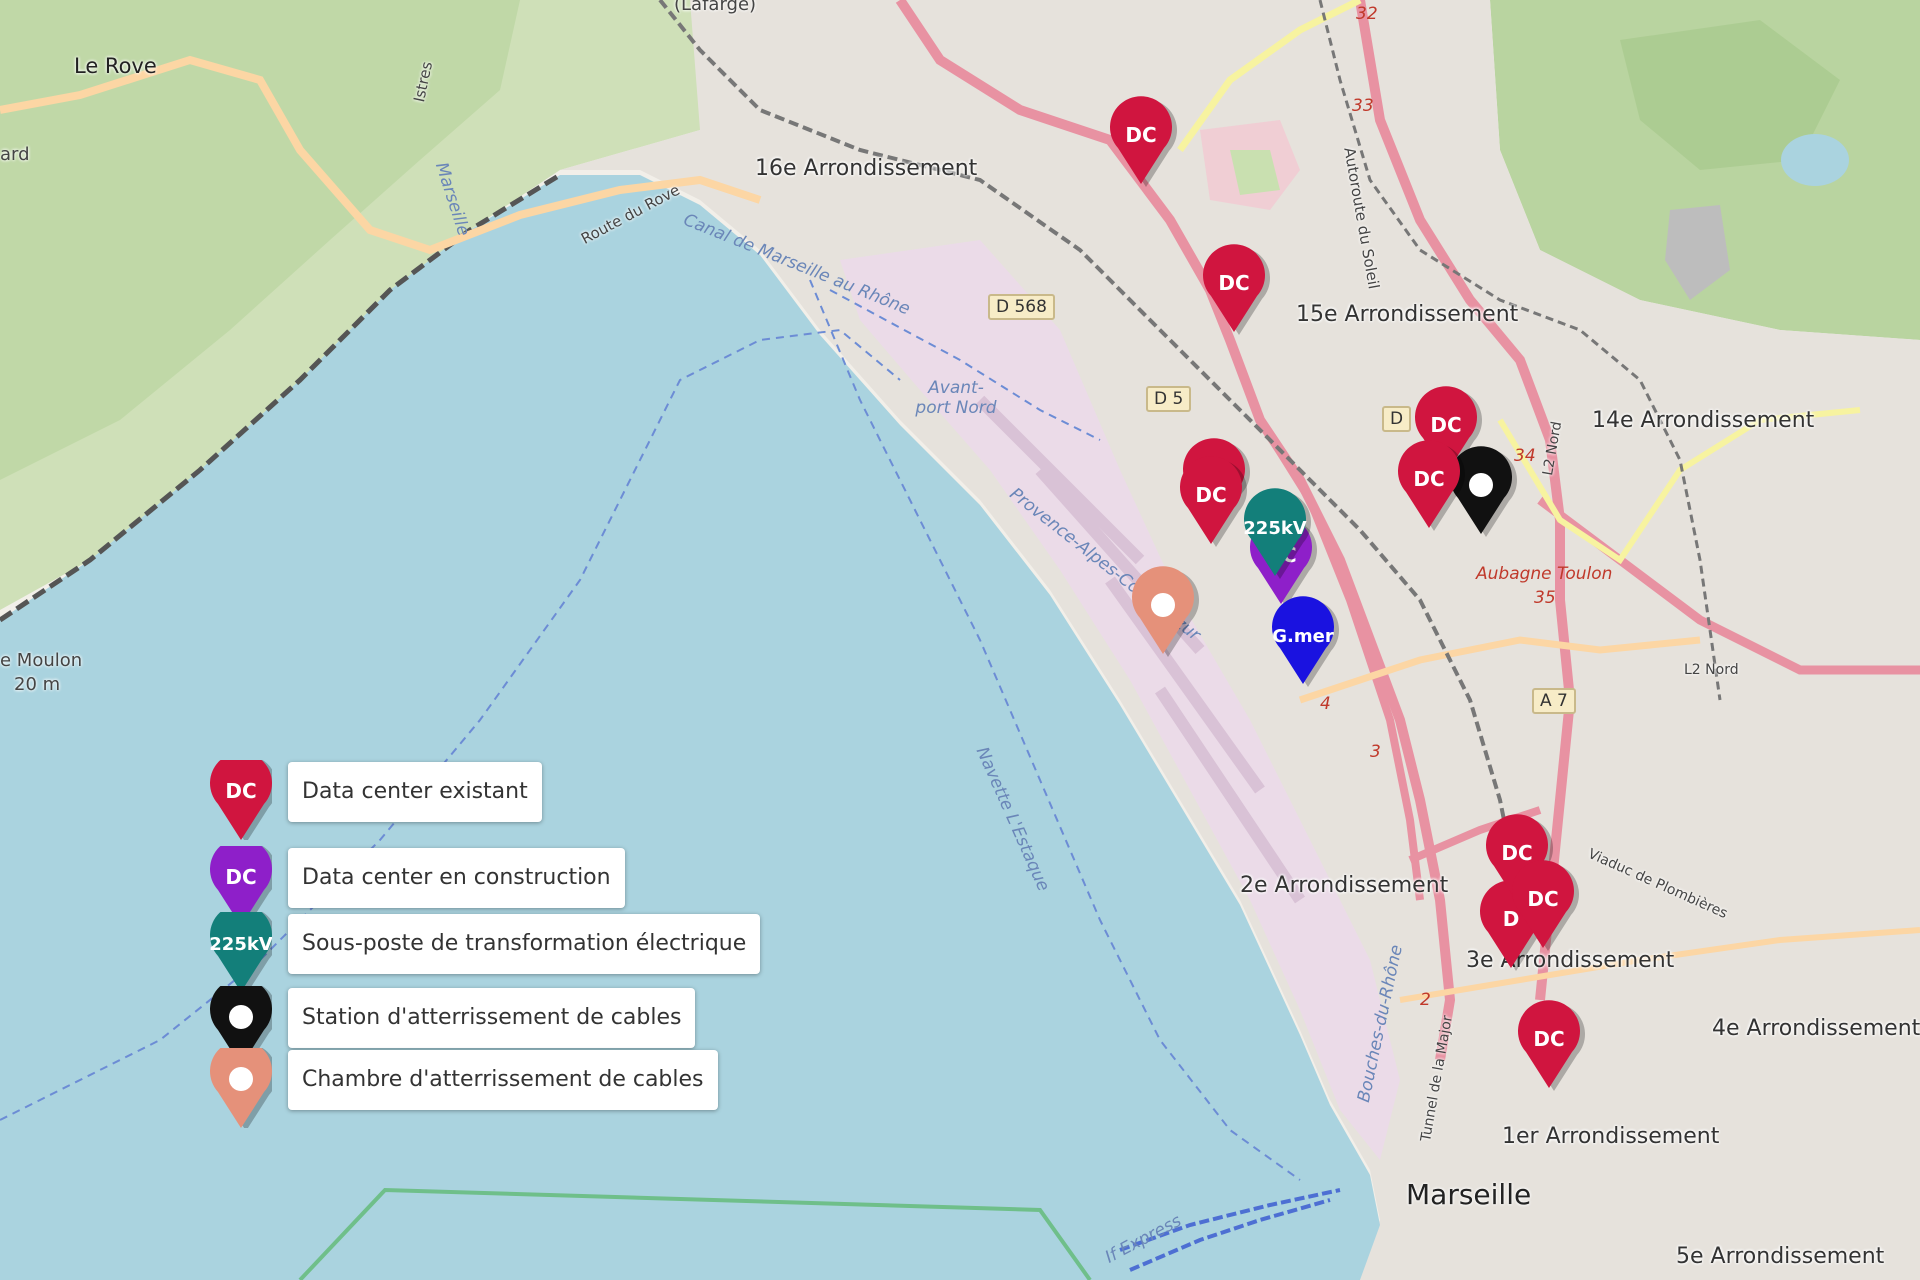 The image size is (1920, 1280). Describe the element at coordinates (37, 684) in the screenshot. I see `place-label-moulon-altitude: 20 m` at that location.